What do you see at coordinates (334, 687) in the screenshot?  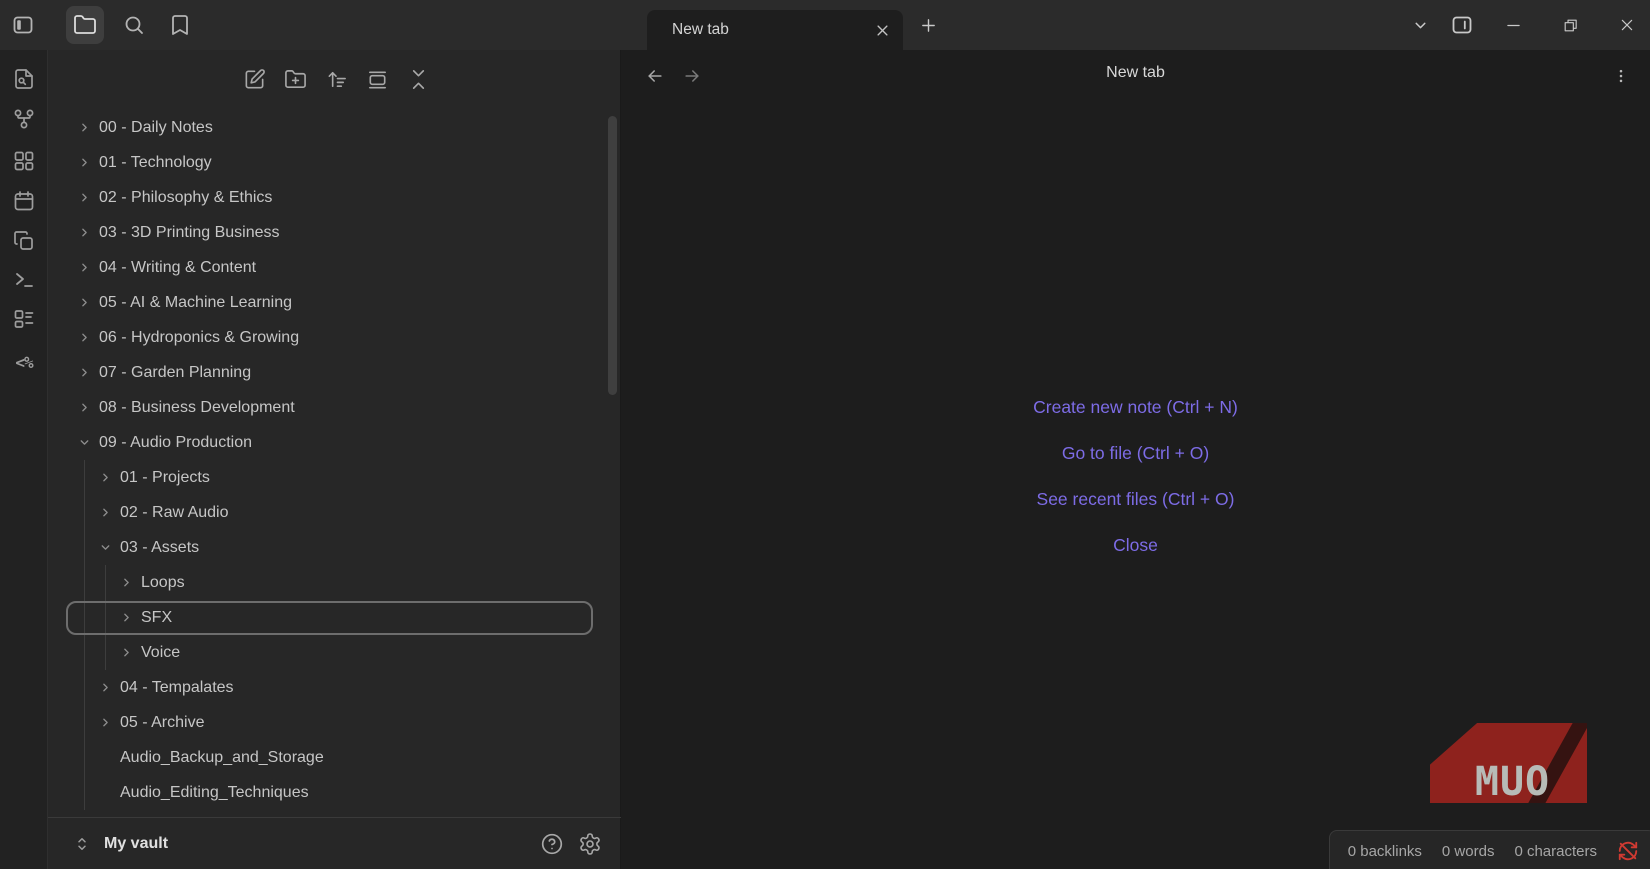 I see `tree-item-folder: 04 - Tempalates` at bounding box center [334, 687].